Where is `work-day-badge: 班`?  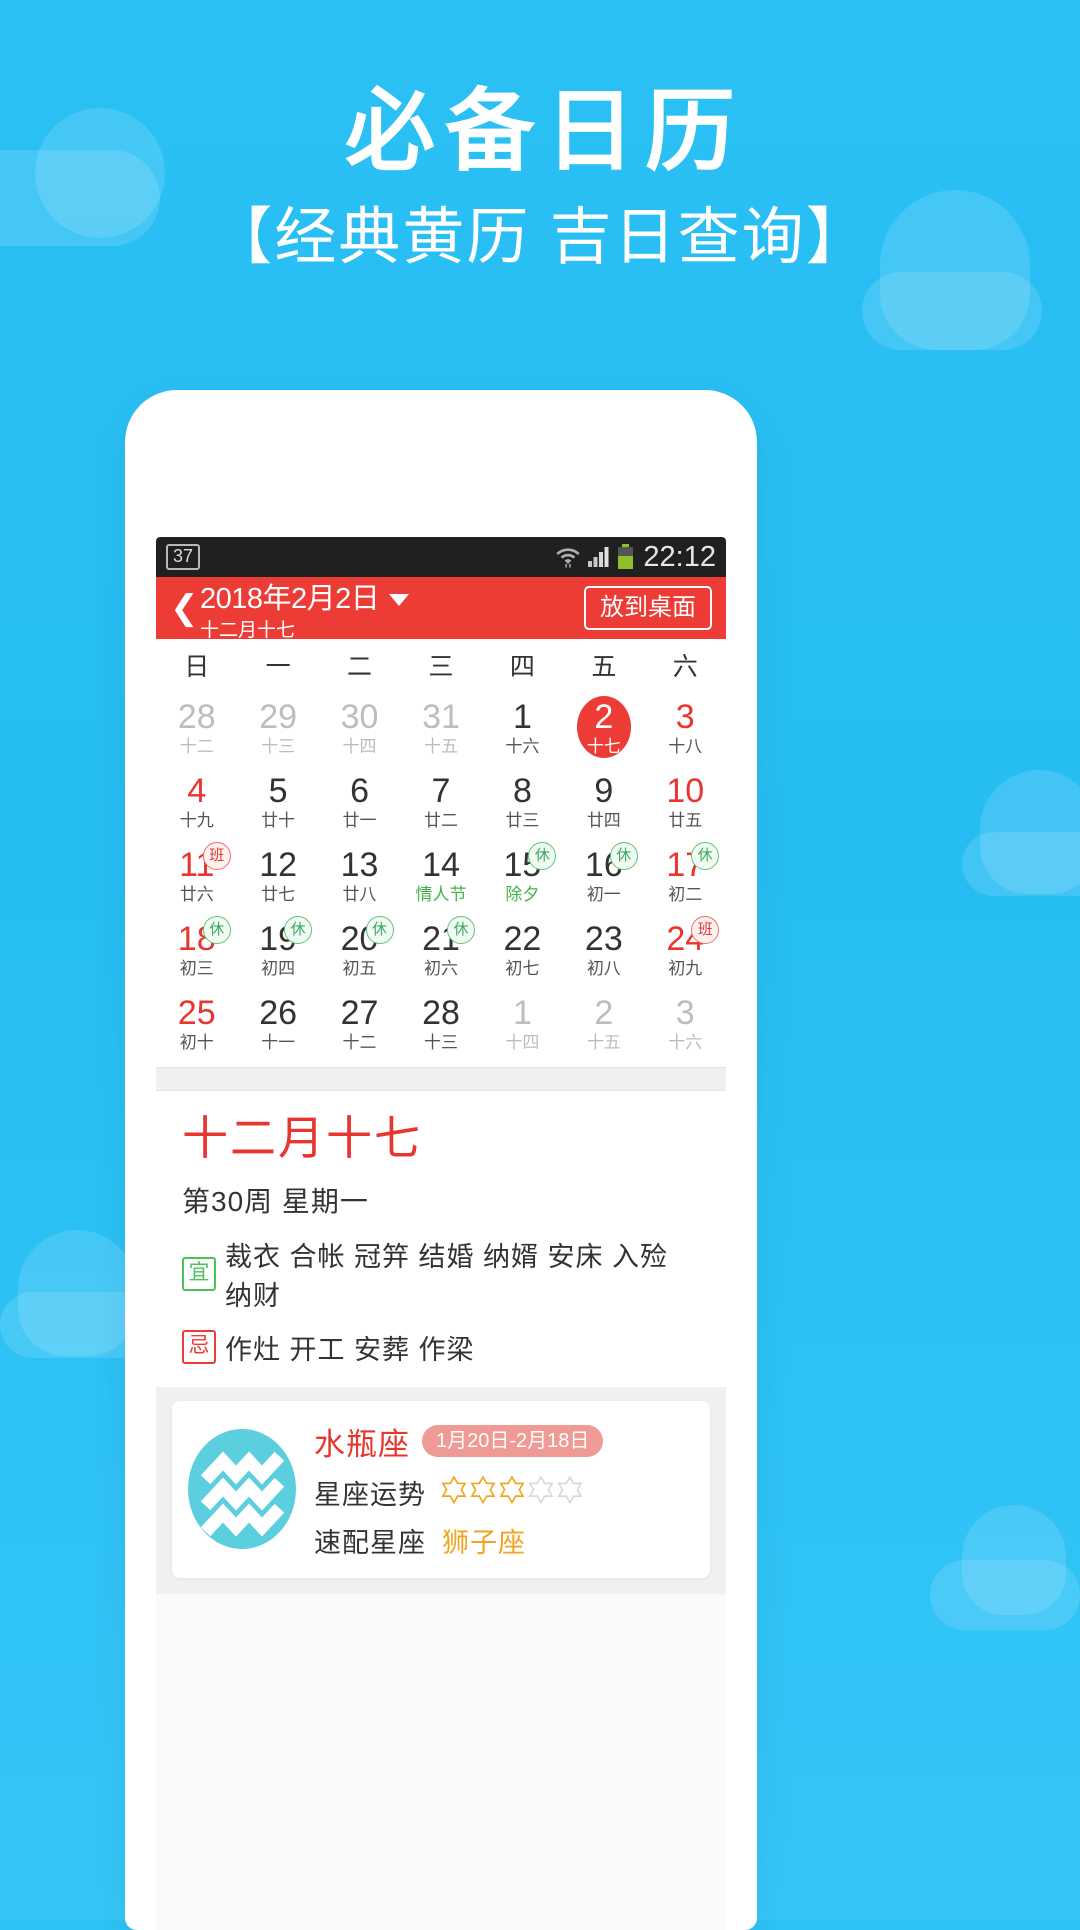 work-day-badge: 班 is located at coordinates (216, 856).